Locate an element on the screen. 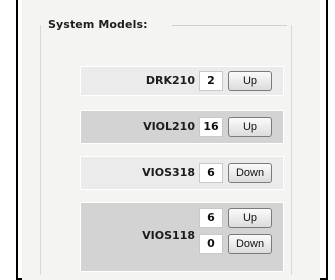 The height and width of the screenshot is (280, 335). model-down-button-vios118: Down is located at coordinates (250, 244).